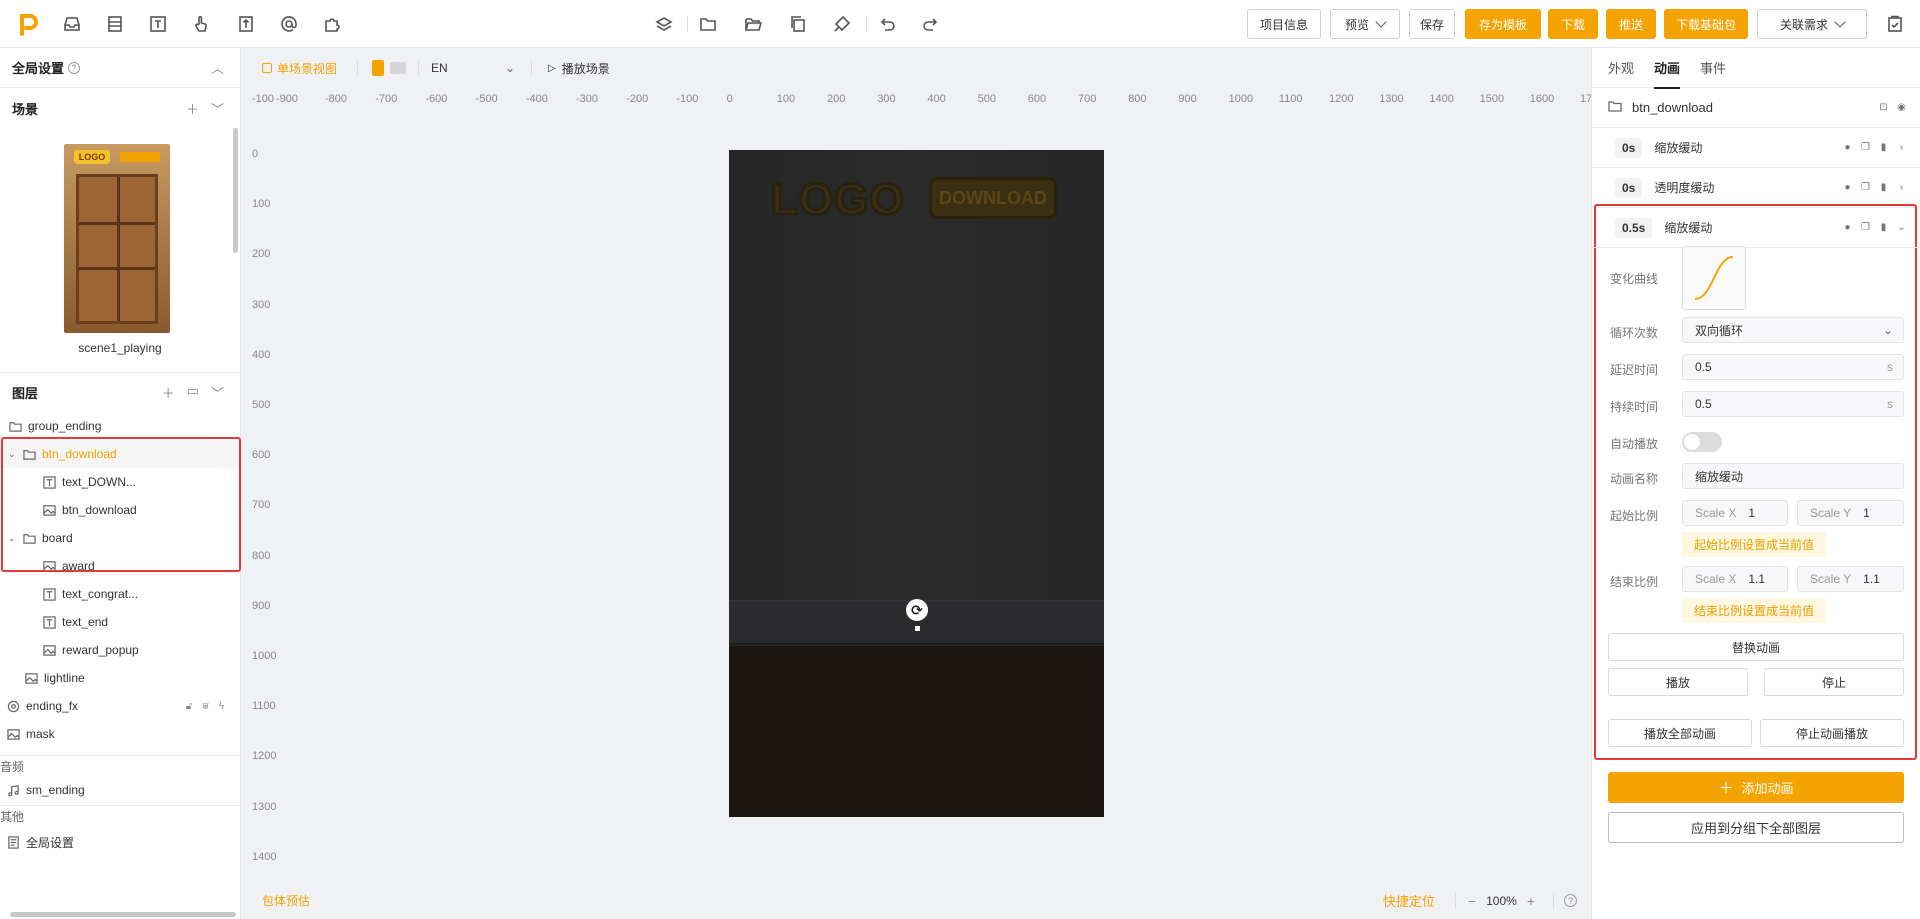 The width and height of the screenshot is (1920, 919). Describe the element at coordinates (1901, 107) in the screenshot. I see `eye-icon: ◉` at that location.